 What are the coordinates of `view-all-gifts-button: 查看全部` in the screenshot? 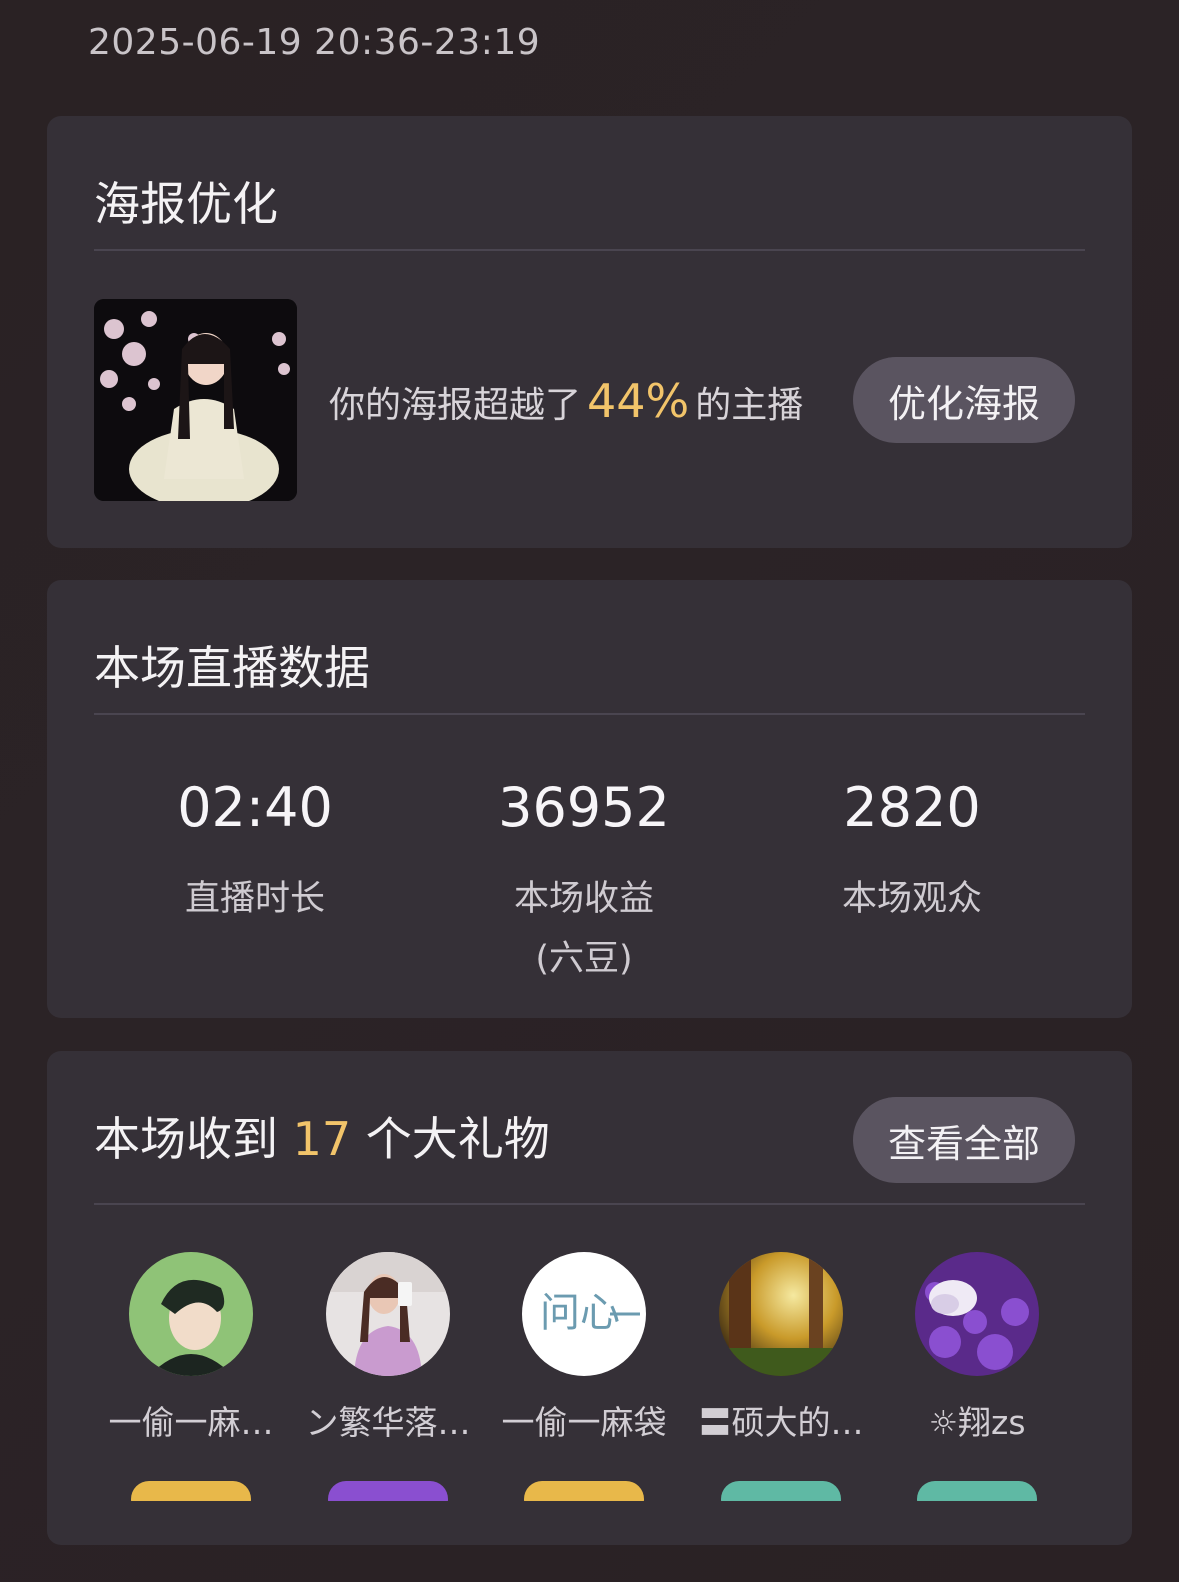 It's located at (964, 1140).